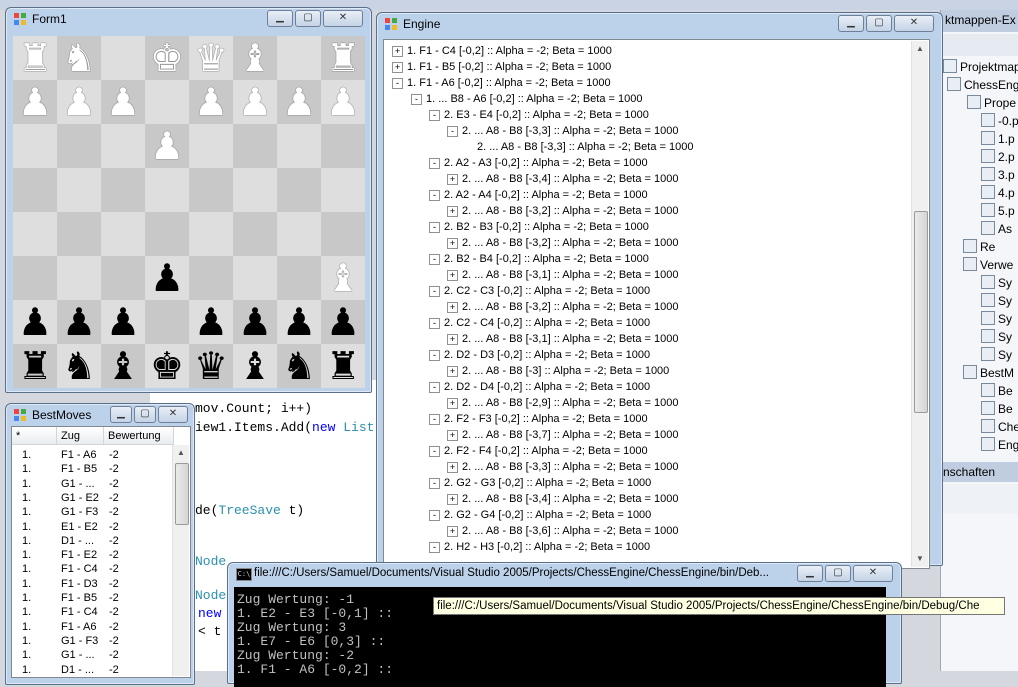  I want to click on scroll-down-arrow-icon: ▼, so click(920, 559).